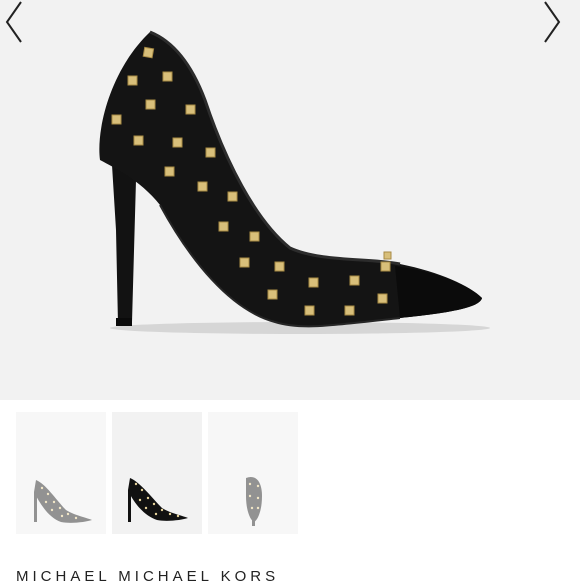 The image size is (580, 585). Describe the element at coordinates (148, 576) in the screenshot. I see `brand-name: MICHAEL MICHAEL KORS` at that location.